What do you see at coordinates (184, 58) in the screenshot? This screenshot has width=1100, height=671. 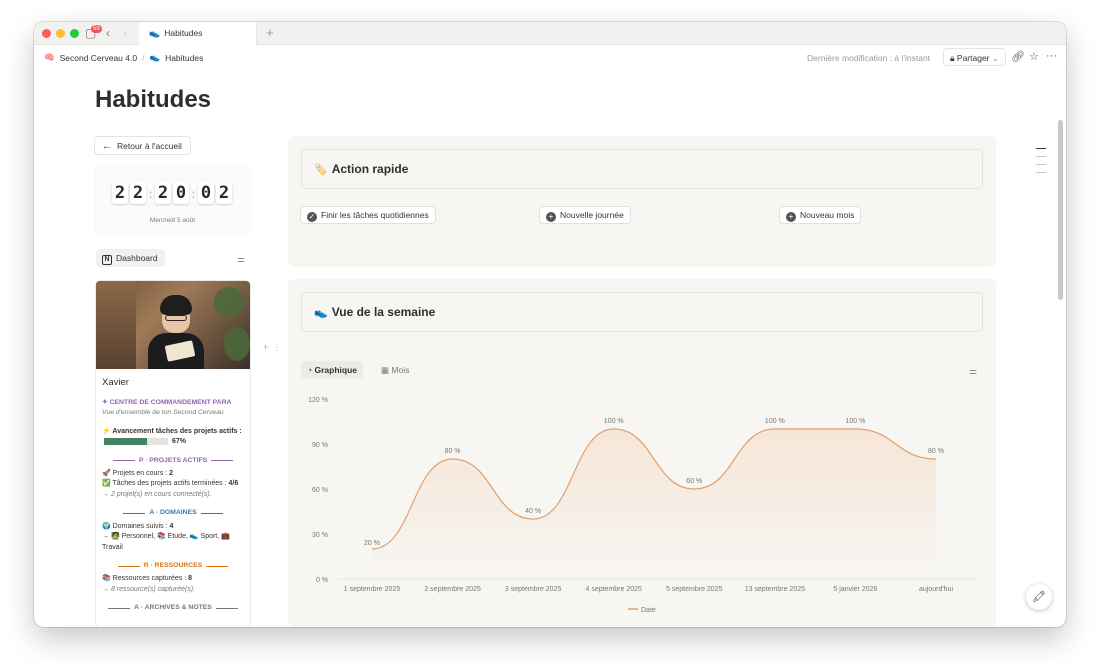 I see `breadcrumb-item-current: Habitudes` at bounding box center [184, 58].